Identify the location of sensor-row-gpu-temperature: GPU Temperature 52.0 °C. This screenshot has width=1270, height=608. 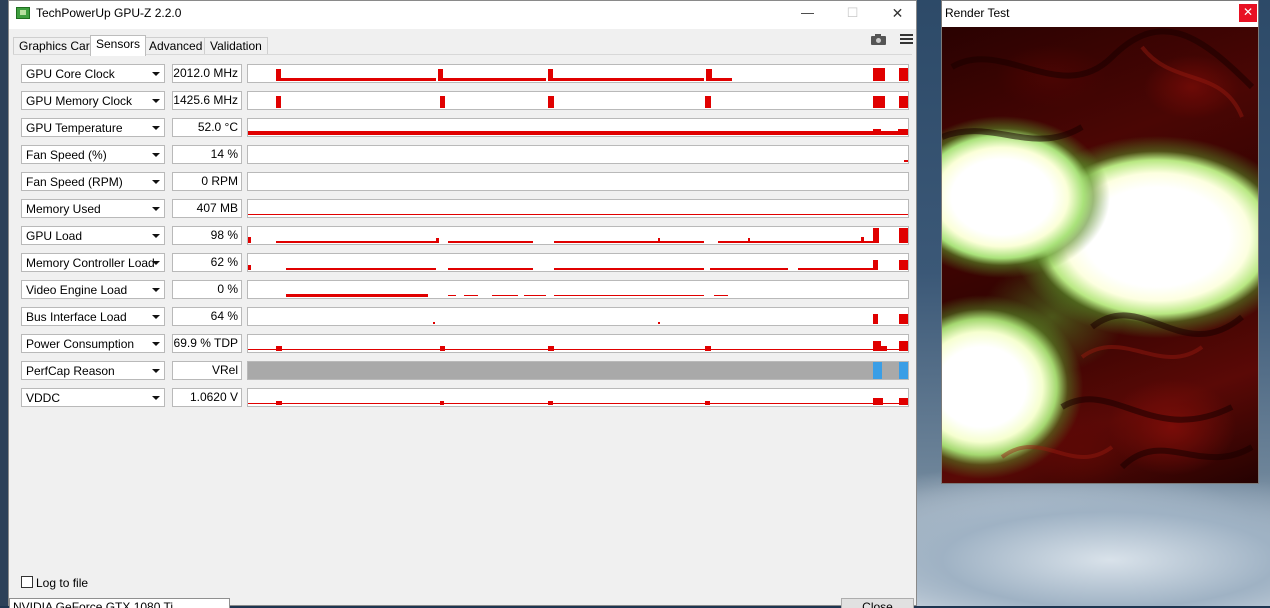
(466, 128).